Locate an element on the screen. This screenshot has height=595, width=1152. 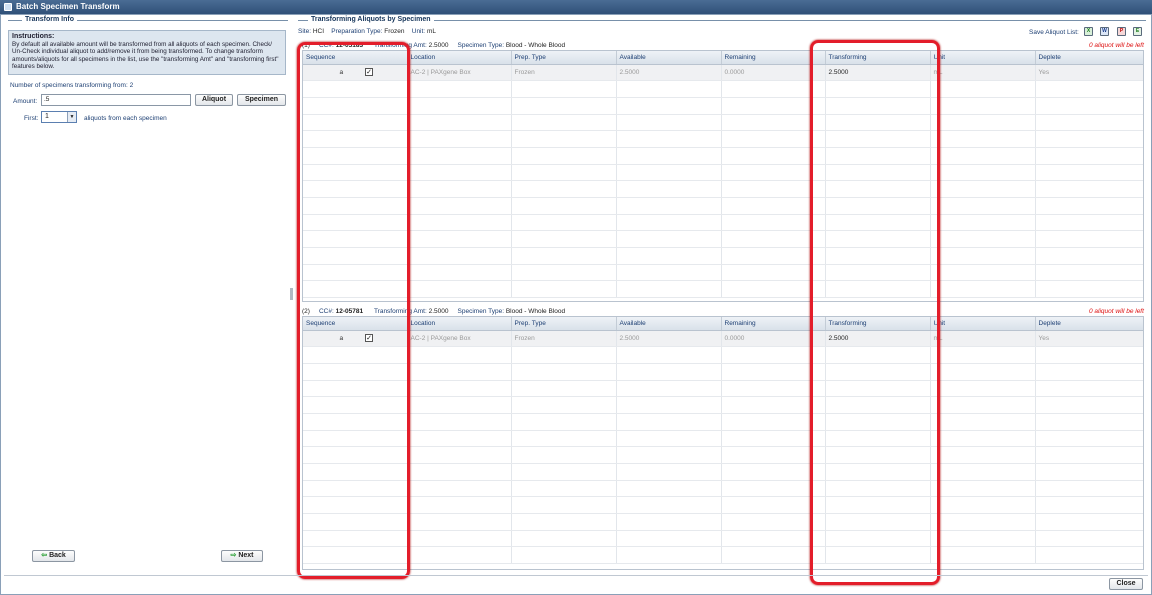
num-specimens-text: Number of specimens transforming from: 2 is located at coordinates (72, 85).